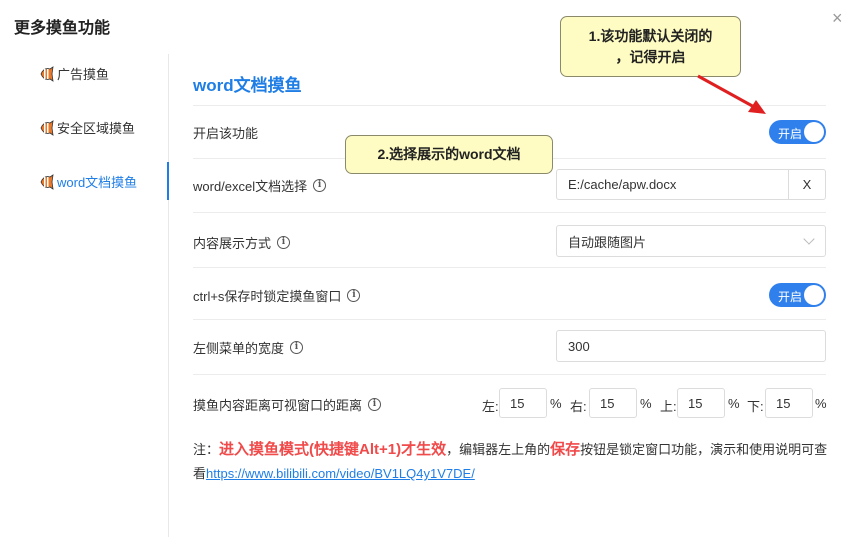  What do you see at coordinates (650, 46) in the screenshot?
I see `callout-enable-hint: 1.该功能默认关闭的 ，记得开启` at bounding box center [650, 46].